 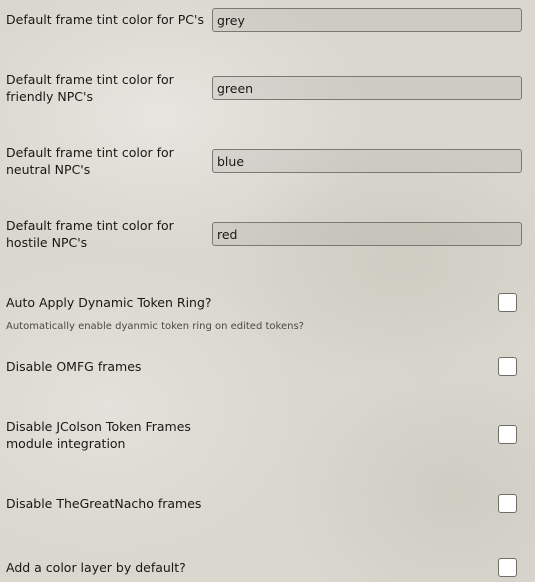 I want to click on disable-omfg-label: Disable OMFG frames, so click(x=74, y=366).